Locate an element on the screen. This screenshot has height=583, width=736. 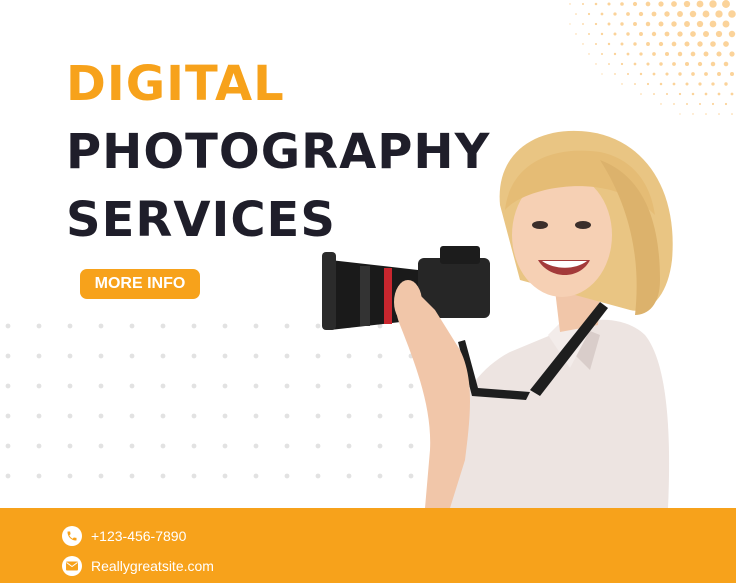
title-services: SERVICES is located at coordinates (201, 220).